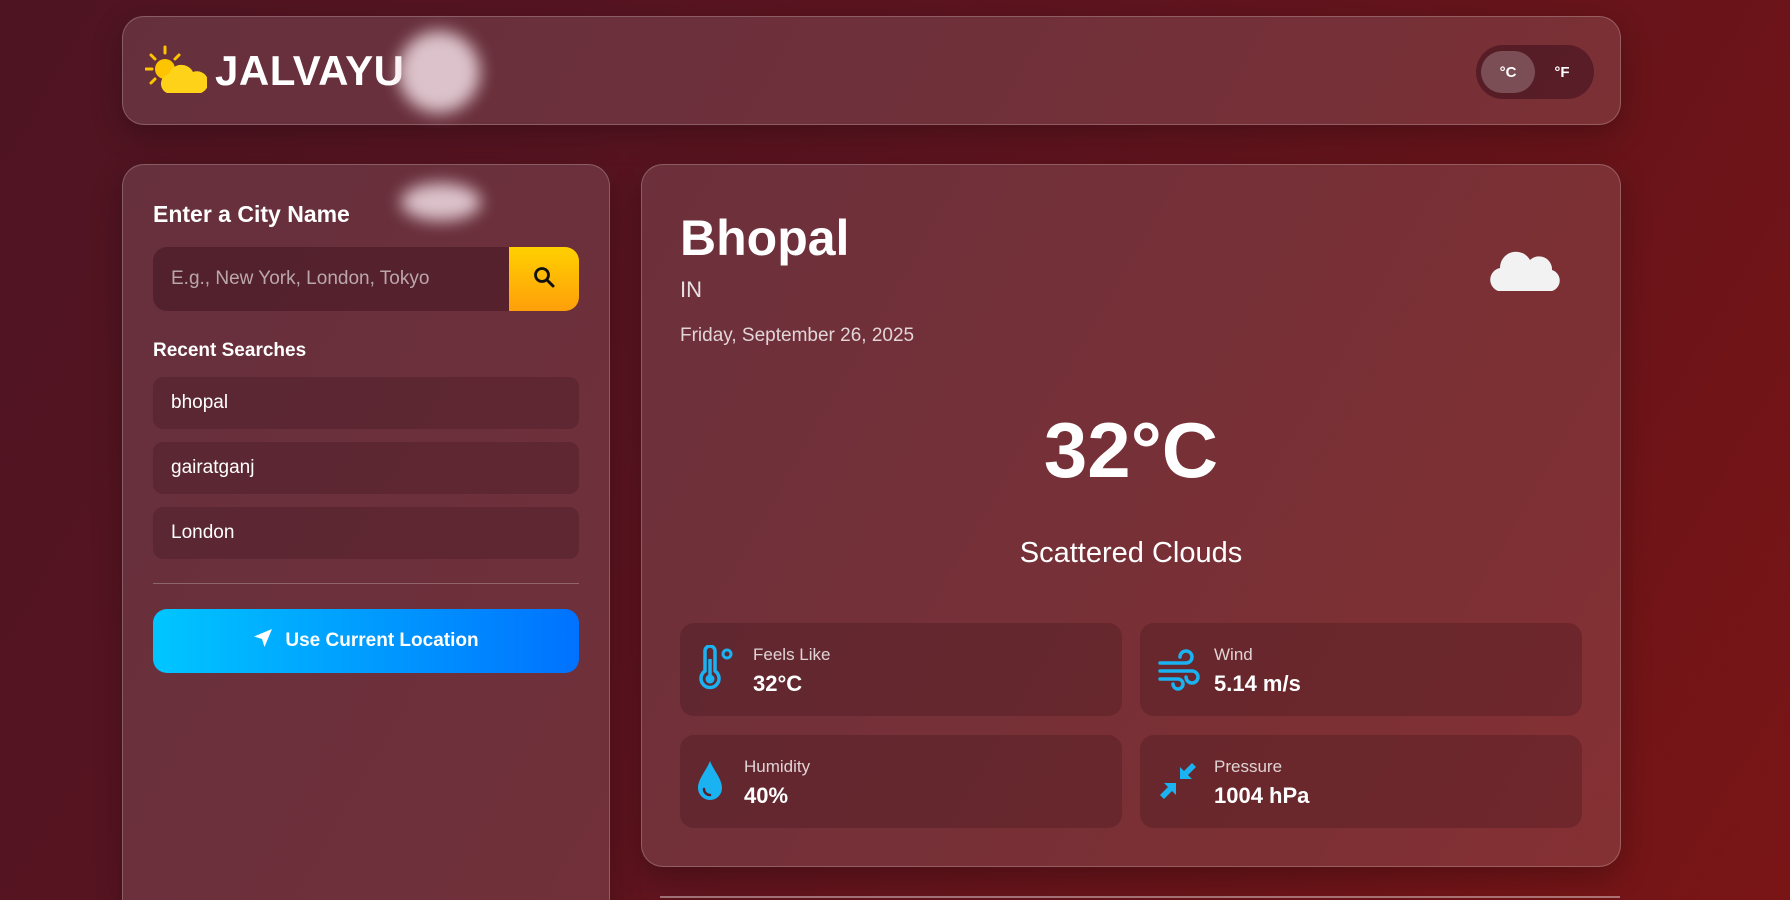 This screenshot has width=1790, height=900. What do you see at coordinates (1179, 669) in the screenshot?
I see `wind-icon` at bounding box center [1179, 669].